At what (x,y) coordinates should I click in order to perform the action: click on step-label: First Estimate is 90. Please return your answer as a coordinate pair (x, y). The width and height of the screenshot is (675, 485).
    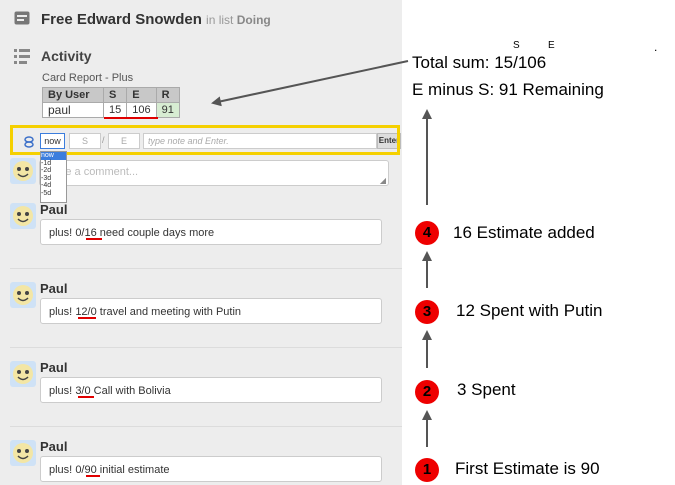
    Looking at the image, I should click on (527, 468).